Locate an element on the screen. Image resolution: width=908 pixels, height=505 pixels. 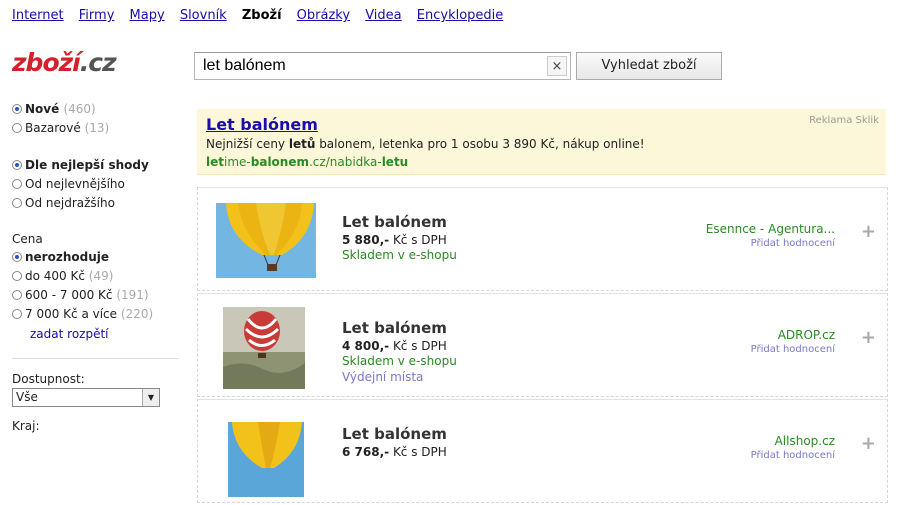
nav-internet: Internet is located at coordinates (38, 15).